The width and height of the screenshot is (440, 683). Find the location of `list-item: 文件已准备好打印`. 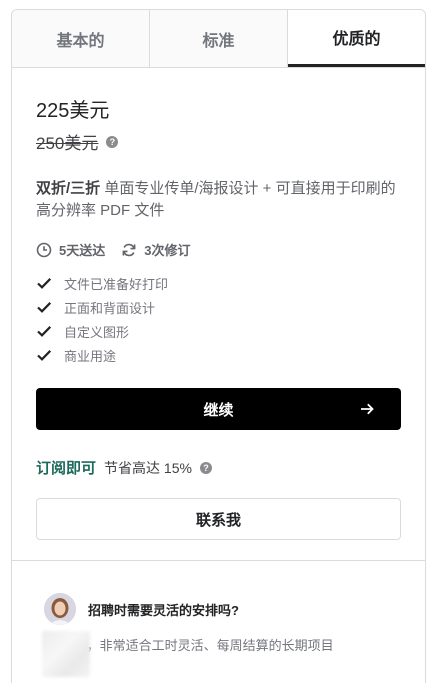

list-item: 文件已准备好打印 is located at coordinates (218, 283).